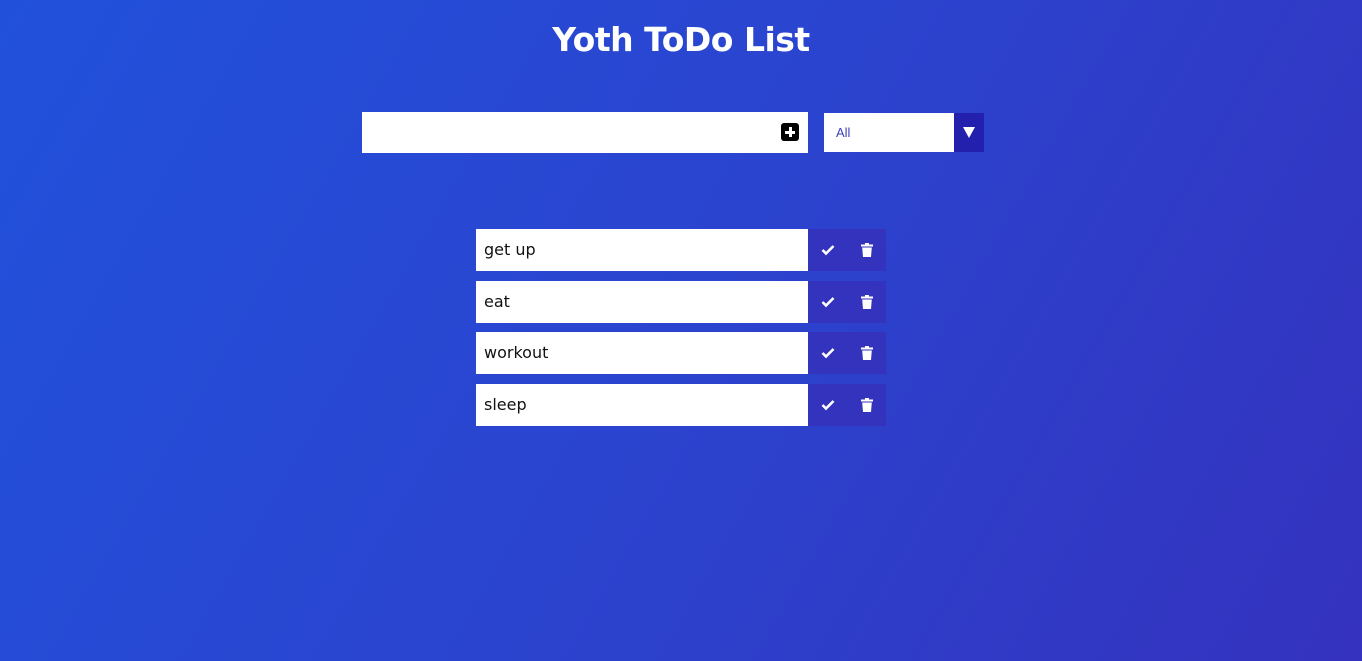  Describe the element at coordinates (843, 132) in the screenshot. I see `filter-selected-value: All` at that location.